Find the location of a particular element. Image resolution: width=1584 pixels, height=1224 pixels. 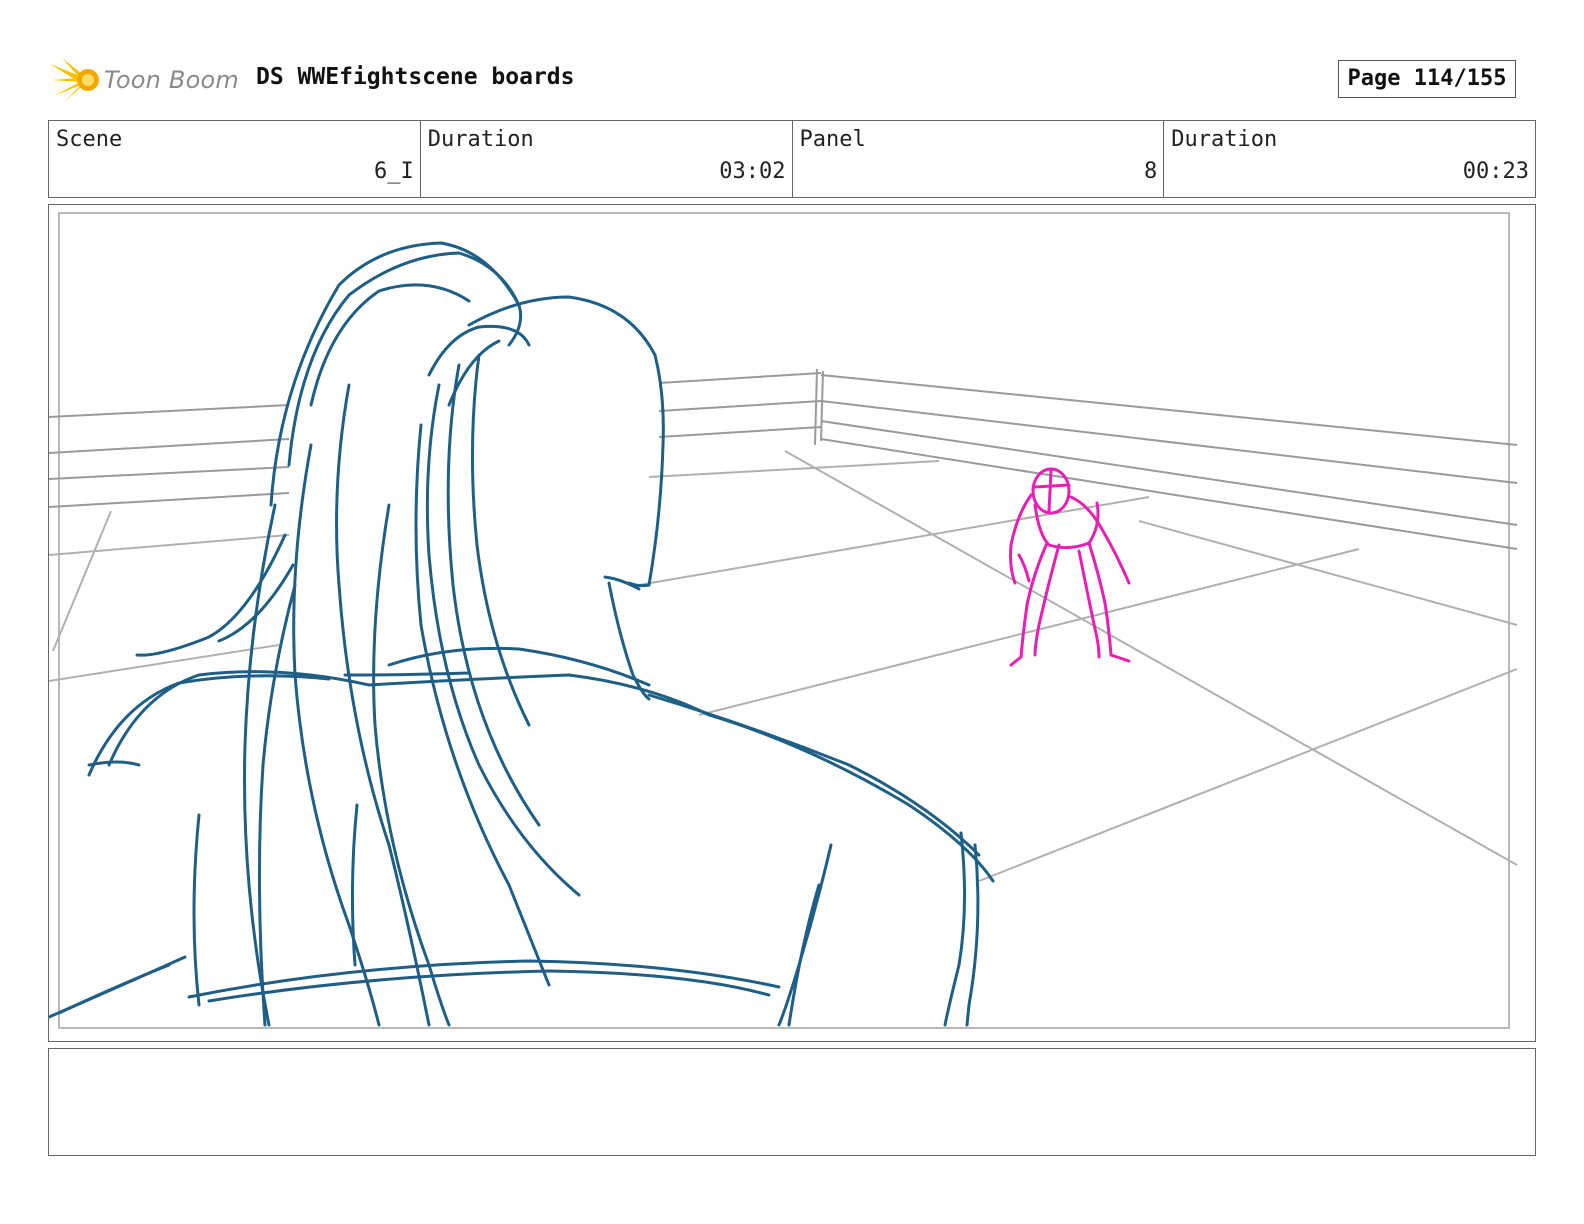

page-number: Page 114/155 is located at coordinates (1427, 79).